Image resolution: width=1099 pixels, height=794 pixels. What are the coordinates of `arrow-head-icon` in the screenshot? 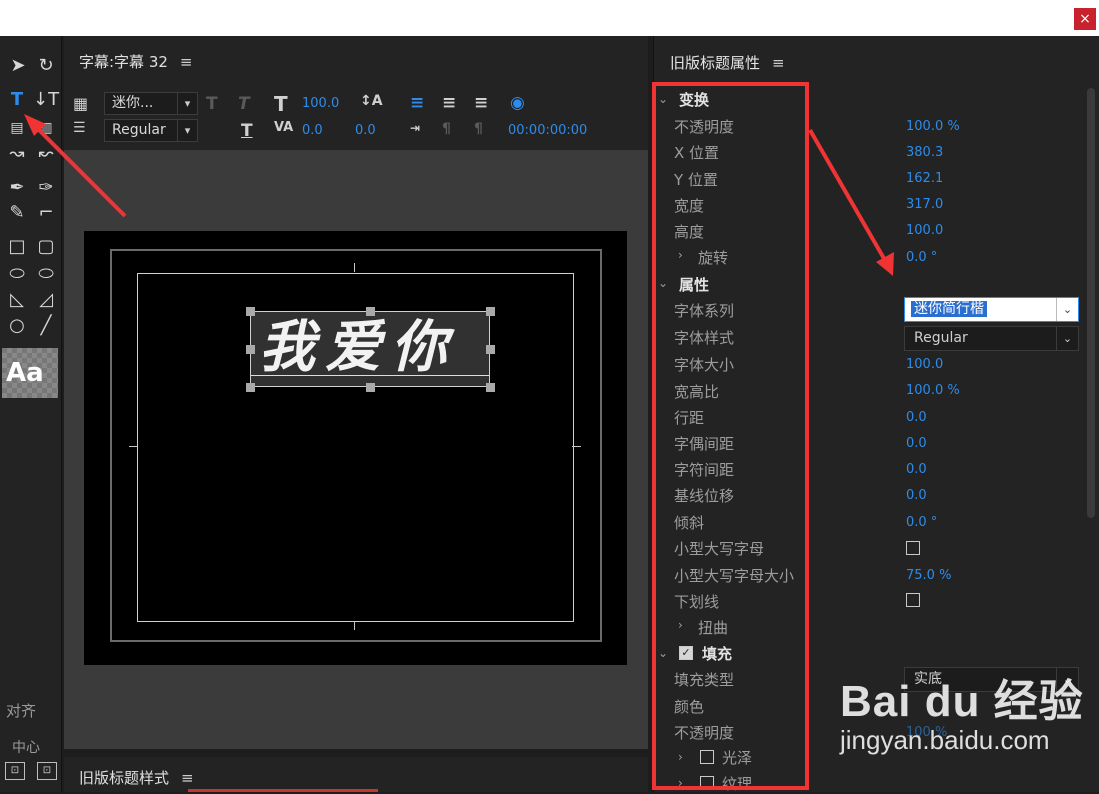 It's located at (885, 264).